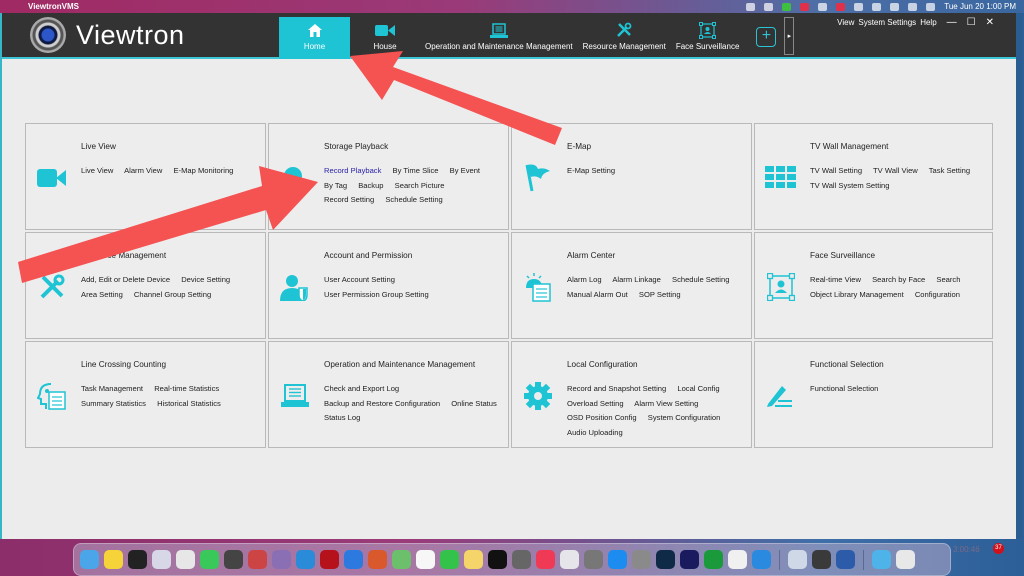 The height and width of the screenshot is (576, 1024). Describe the element at coordinates (666, 403) in the screenshot. I see `module-link: Alarm View Setting` at that location.